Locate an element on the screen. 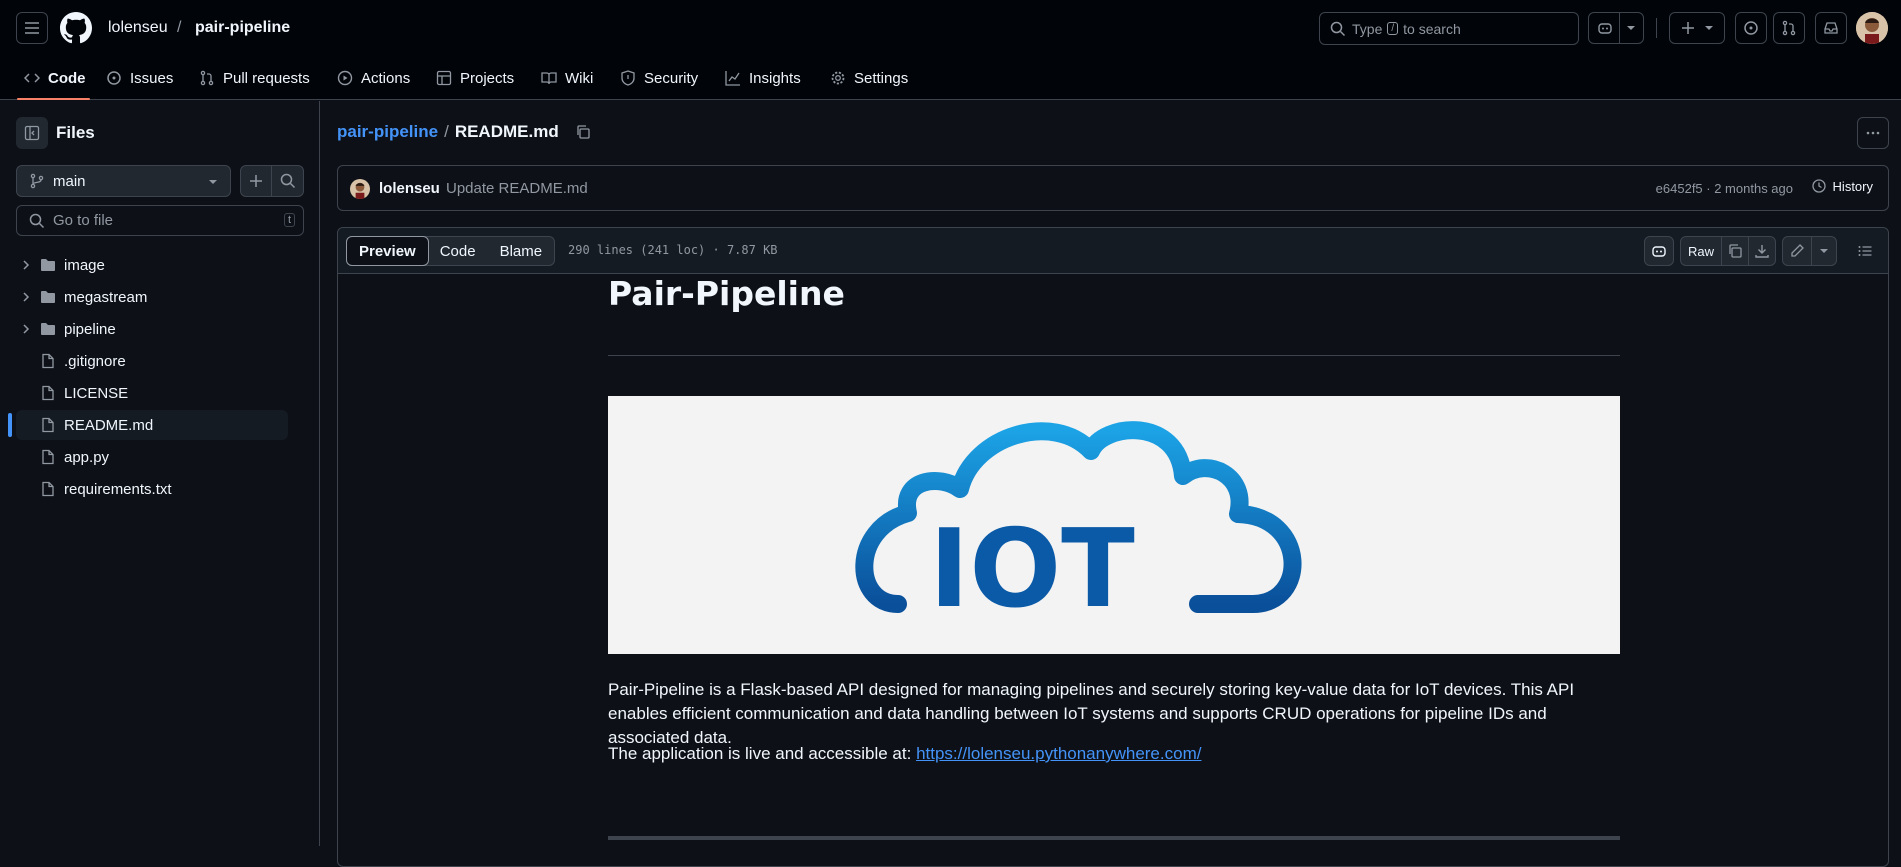 Image resolution: width=1901 pixels, height=867 pixels. tab-security: Security is located at coordinates (659, 78).